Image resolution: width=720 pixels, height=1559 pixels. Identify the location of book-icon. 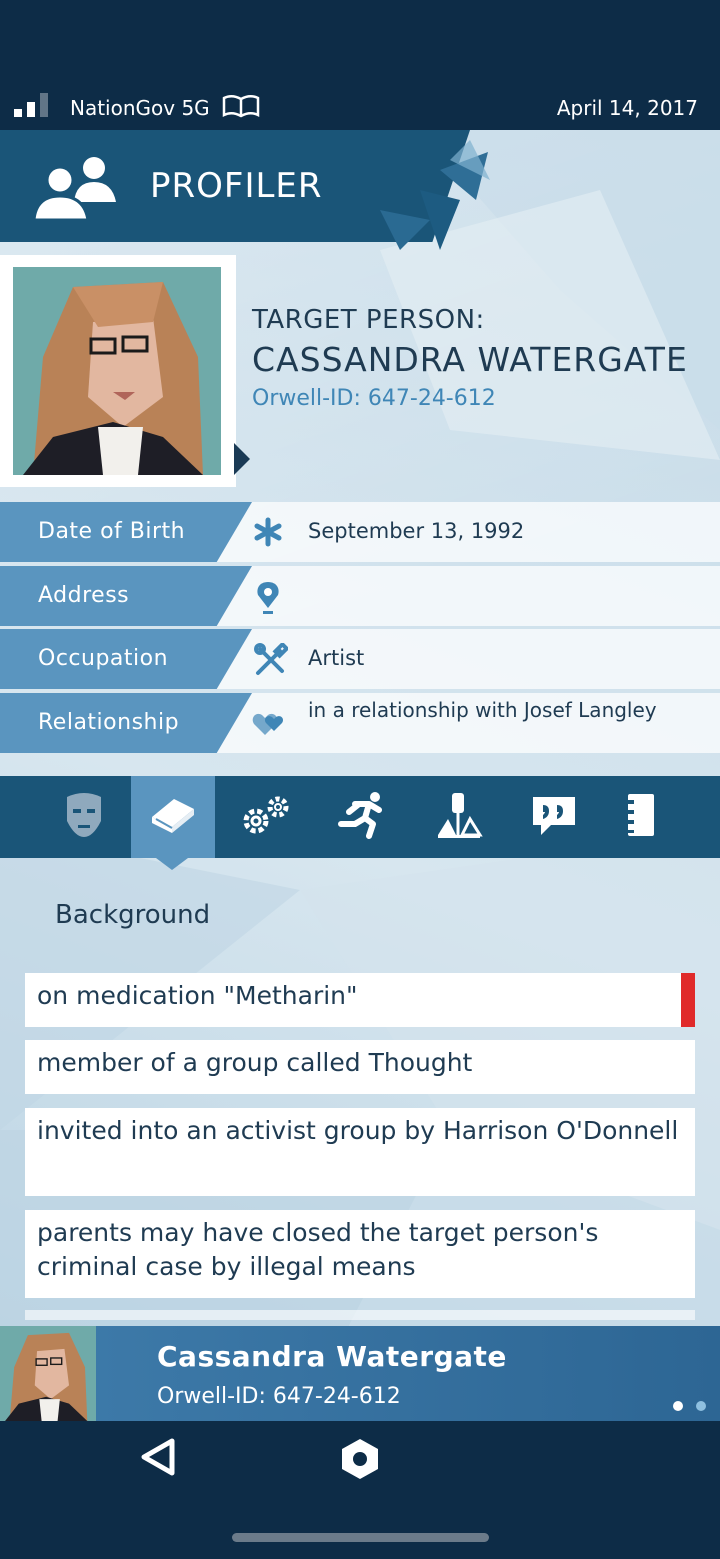
(173, 817).